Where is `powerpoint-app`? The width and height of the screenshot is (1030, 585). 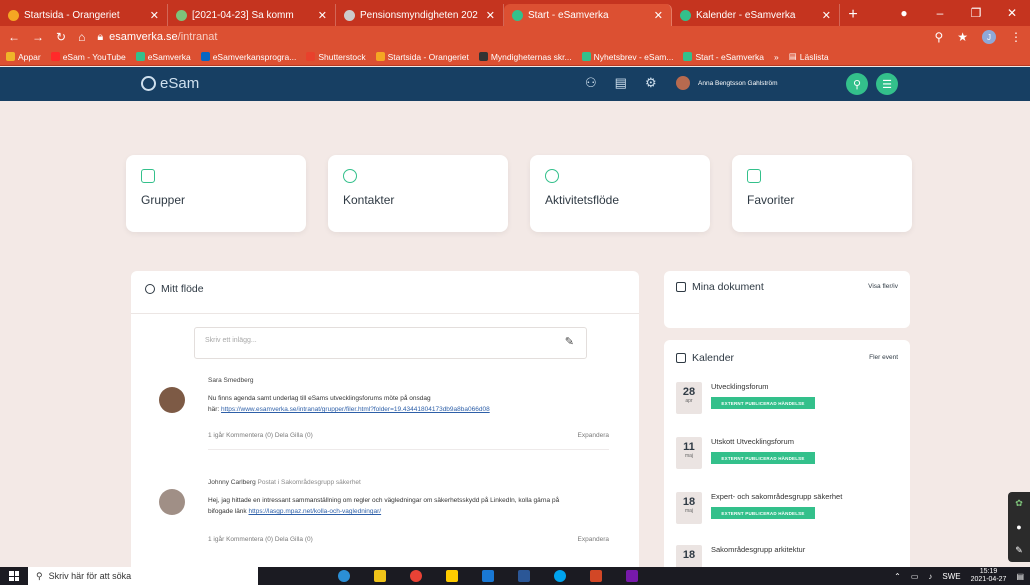 powerpoint-app is located at coordinates (596, 576).